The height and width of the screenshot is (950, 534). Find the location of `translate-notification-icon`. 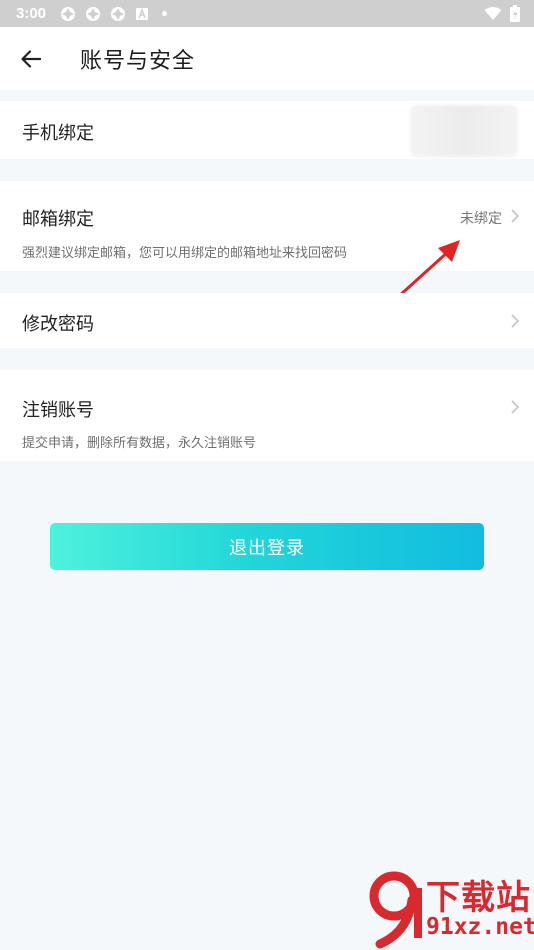

translate-notification-icon is located at coordinates (142, 13).